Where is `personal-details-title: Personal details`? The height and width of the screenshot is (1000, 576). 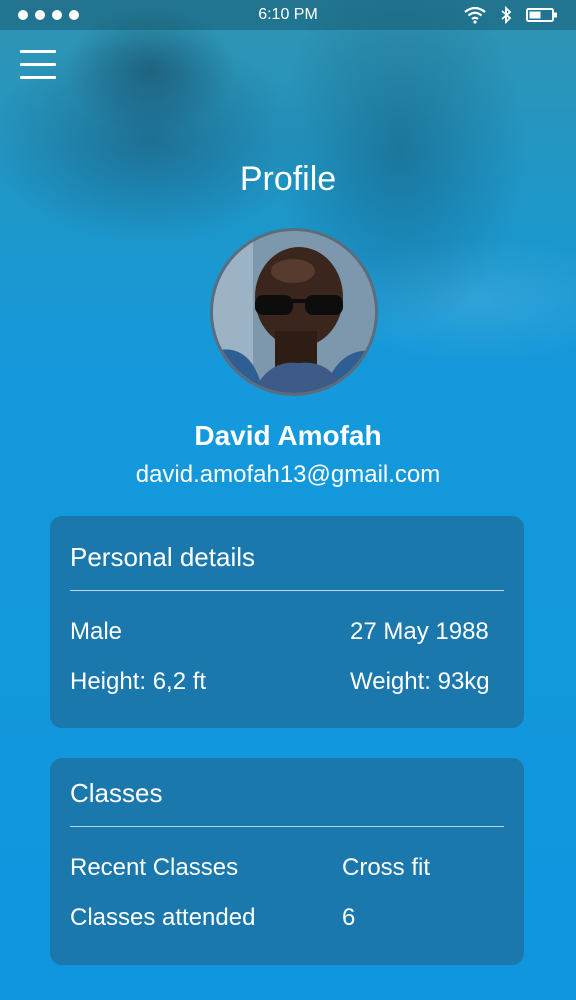
personal-details-title: Personal details is located at coordinates (162, 557).